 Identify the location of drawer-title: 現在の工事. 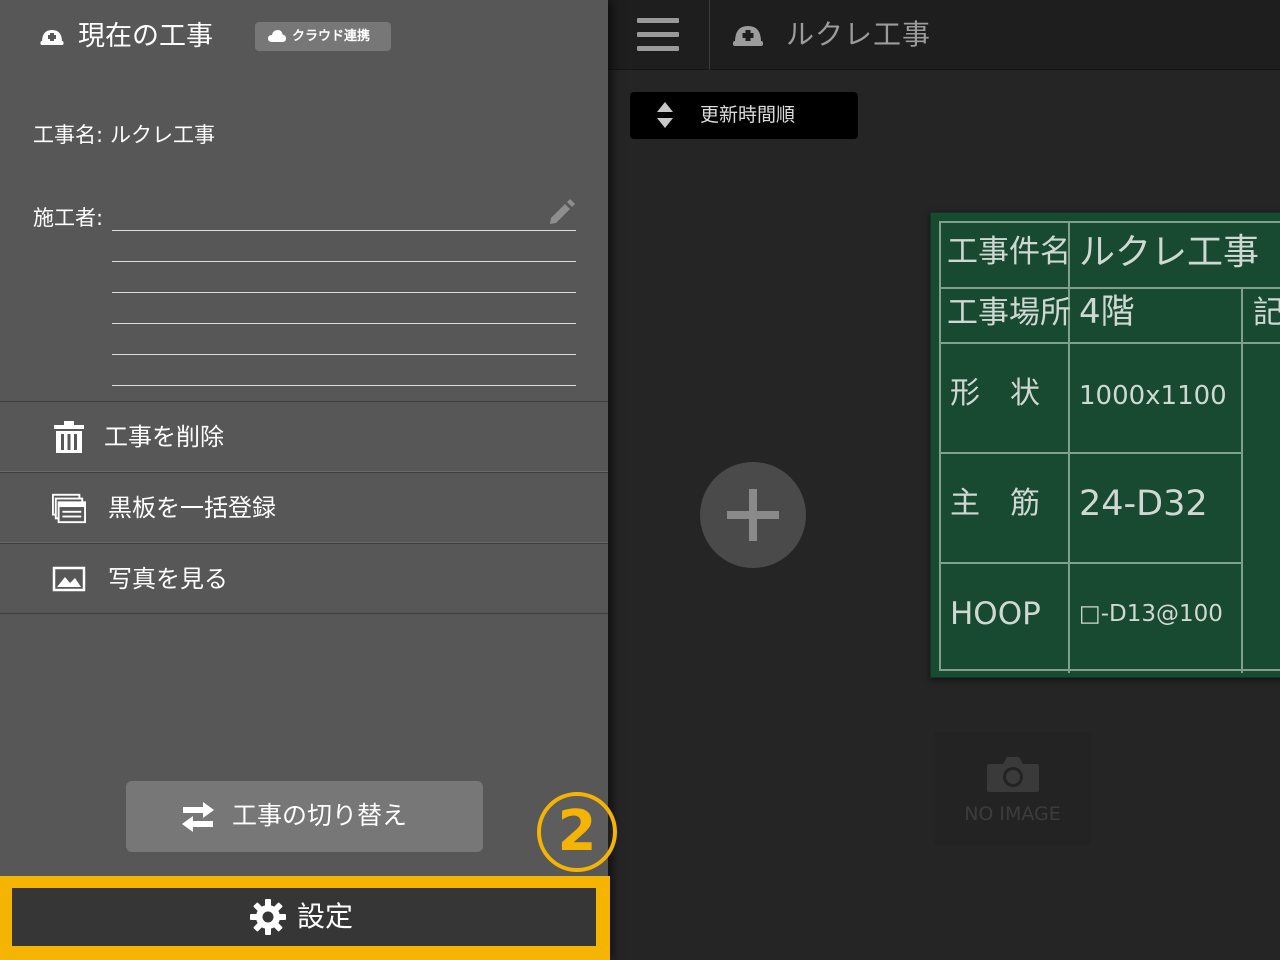
(145, 36).